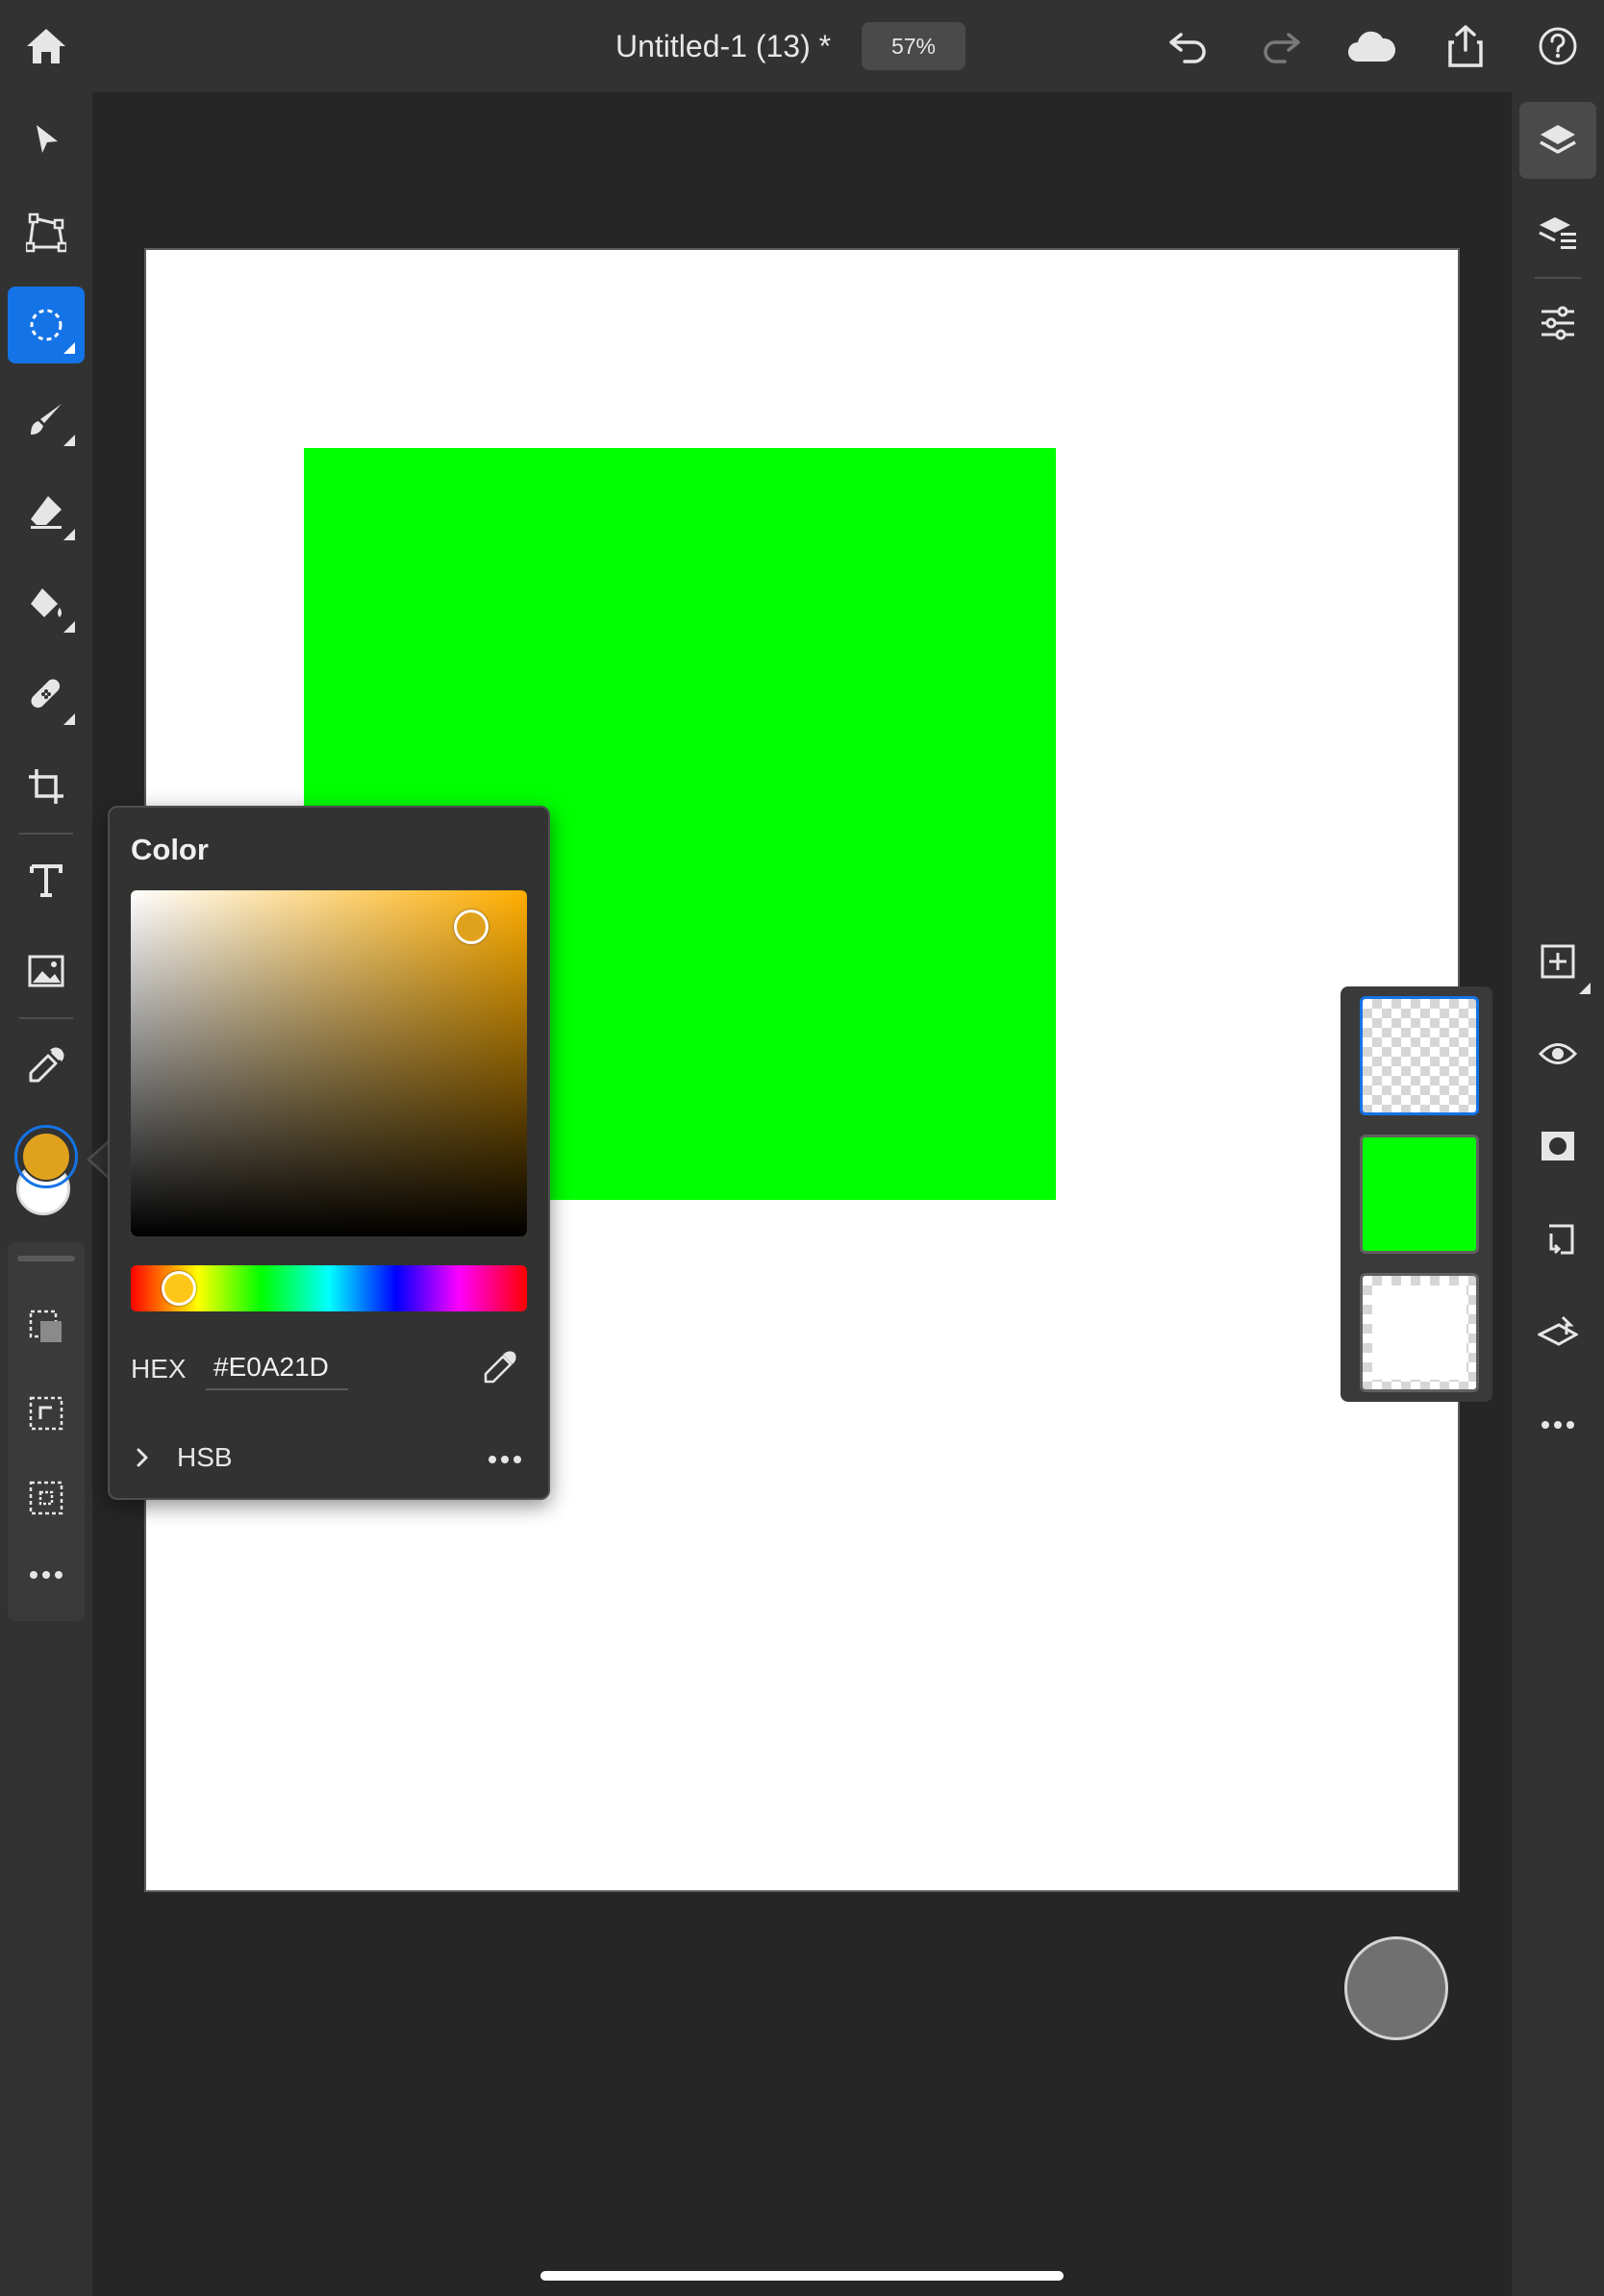 This screenshot has width=1604, height=2296. Describe the element at coordinates (46, 694) in the screenshot. I see `healing-icon` at that location.